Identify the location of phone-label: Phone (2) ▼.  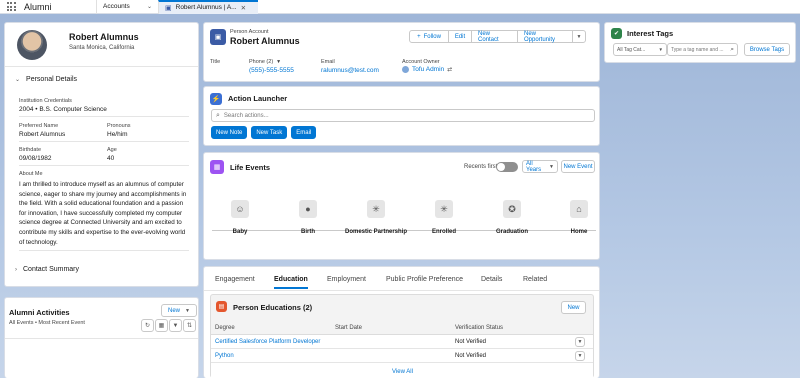
(265, 62).